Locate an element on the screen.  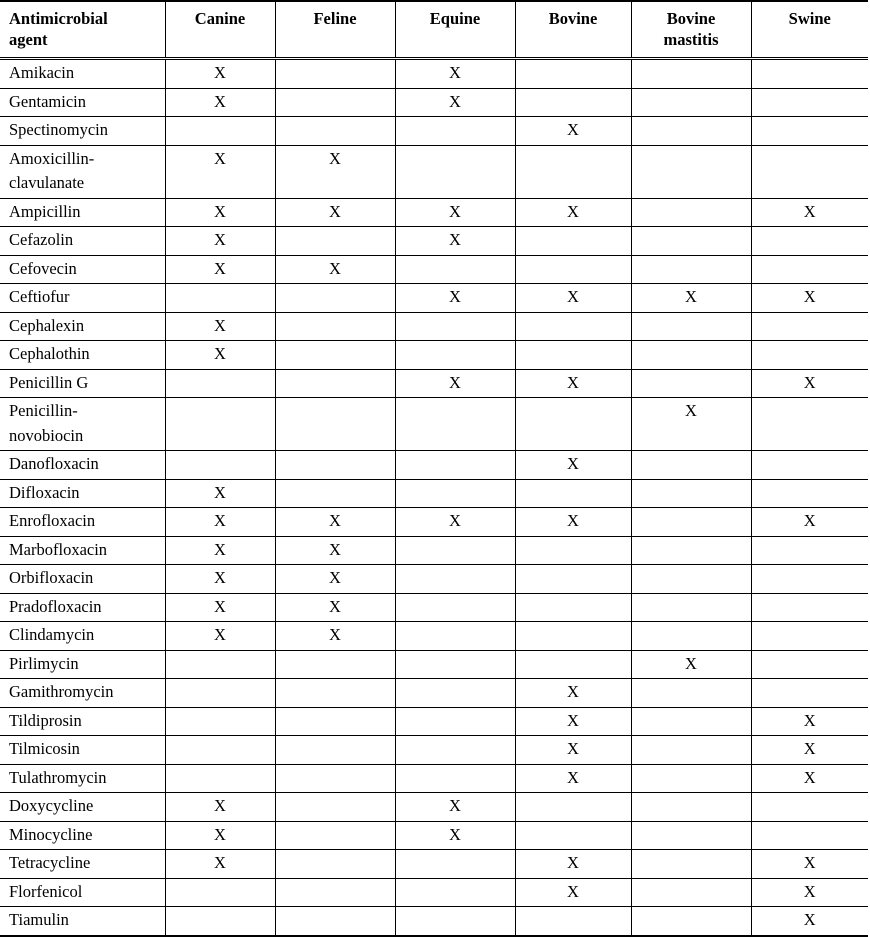
table-row: Ampicillin X X X X X is located at coordinates (434, 212).